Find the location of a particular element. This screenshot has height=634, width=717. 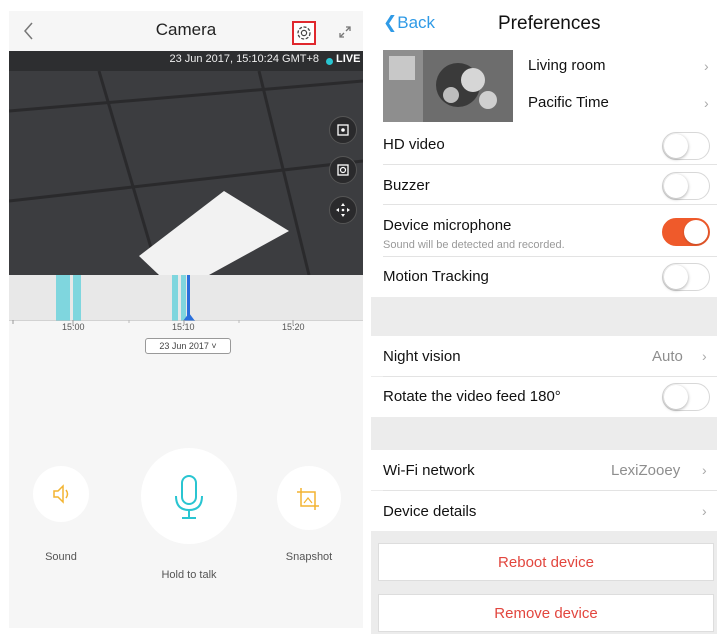

hd-video-label: HD video is located at coordinates (414, 144).